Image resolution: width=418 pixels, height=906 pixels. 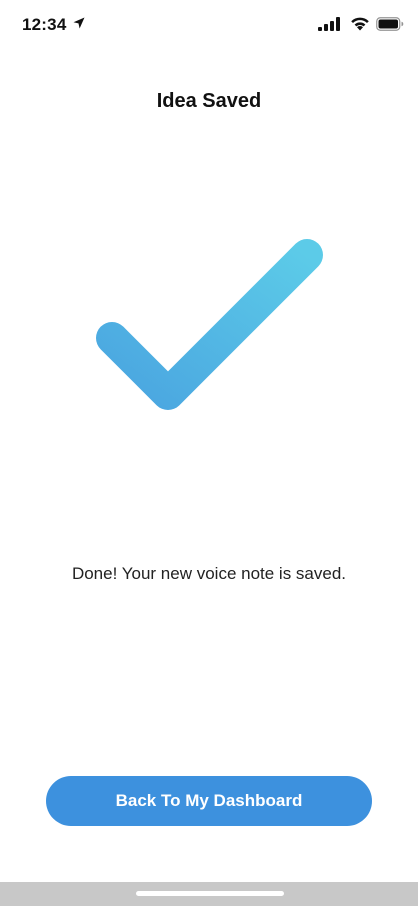 I want to click on status-bar: 12:34, so click(x=209, y=25).